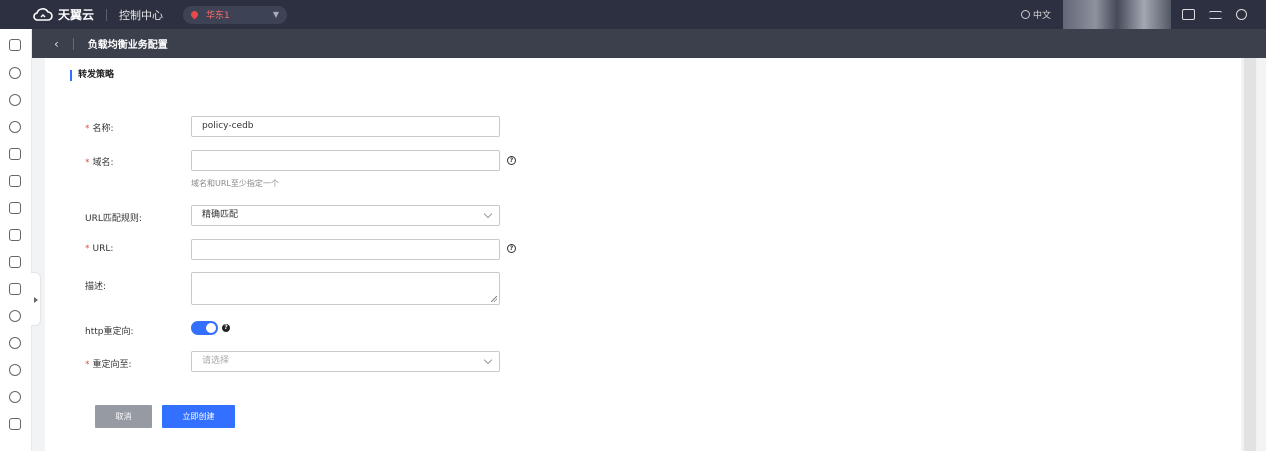 This screenshot has width=1266, height=451. I want to click on widgets-icon, so click(15, 424).